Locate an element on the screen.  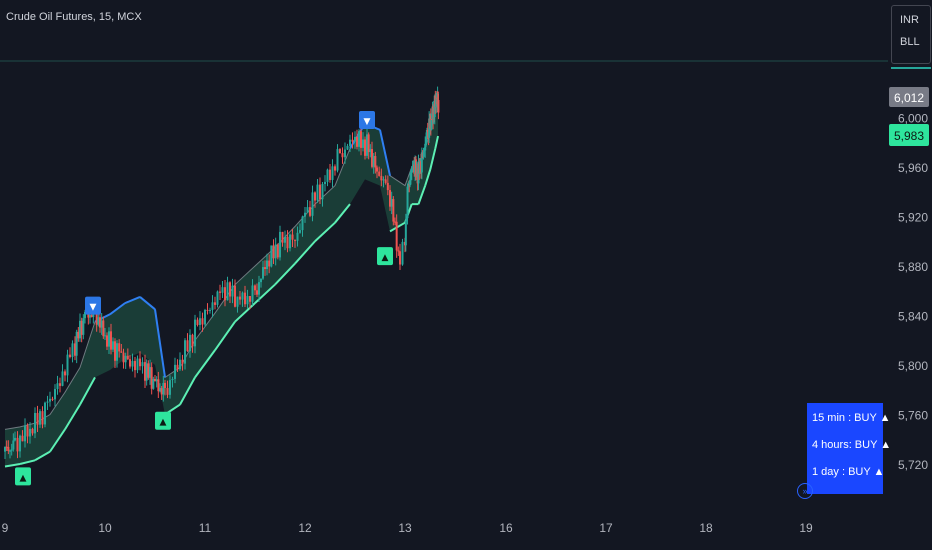
currency-unit-box: INR BLL is located at coordinates (911, 34).